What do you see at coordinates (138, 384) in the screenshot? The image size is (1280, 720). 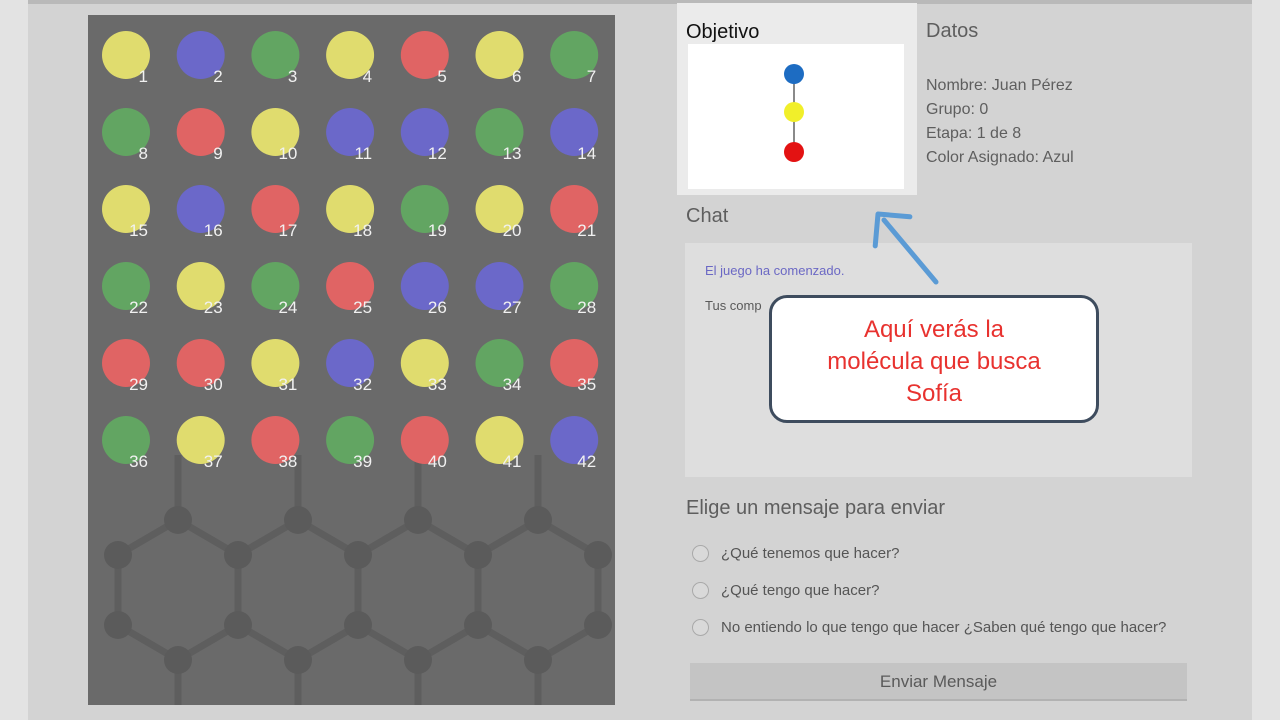 I see `piece-number: 29` at bounding box center [138, 384].